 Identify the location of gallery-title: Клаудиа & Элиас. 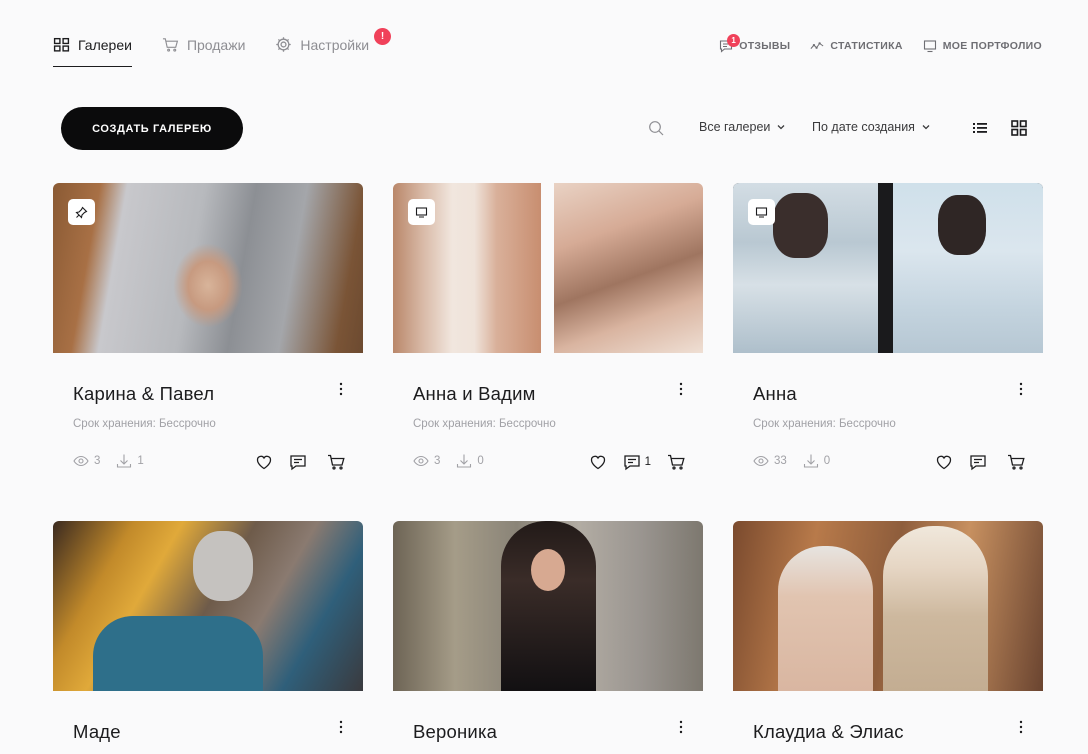
(828, 732).